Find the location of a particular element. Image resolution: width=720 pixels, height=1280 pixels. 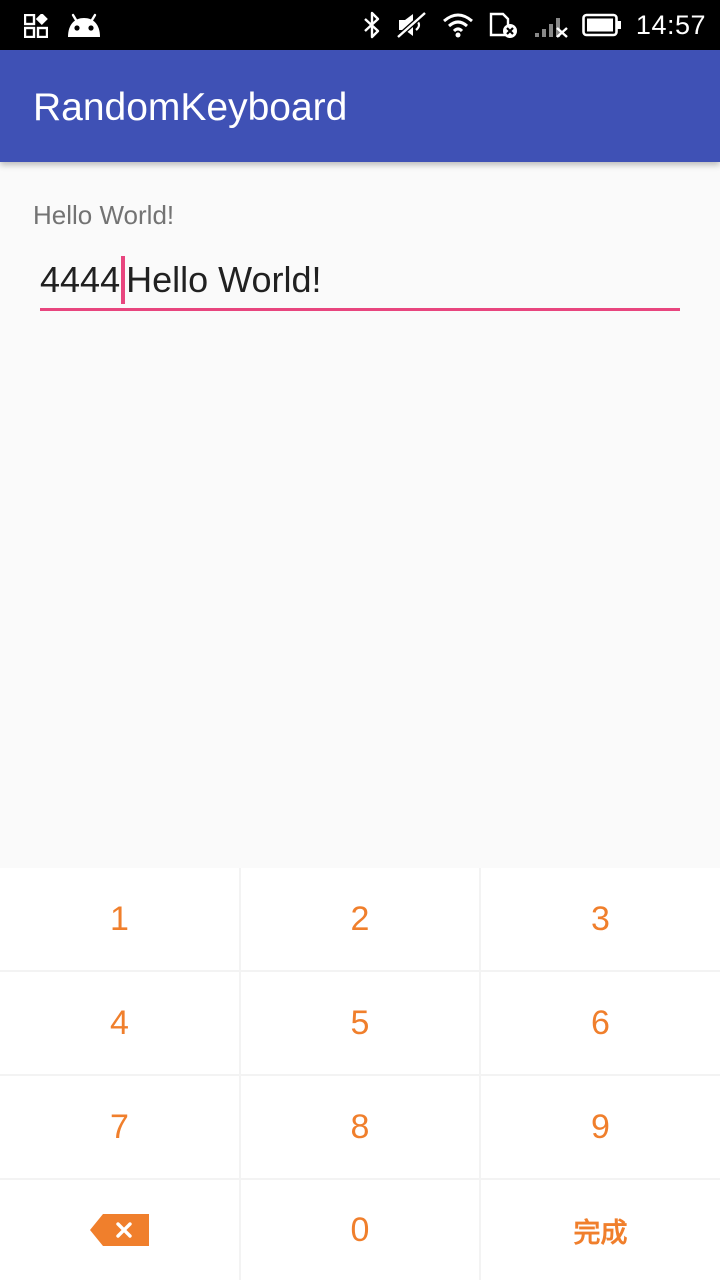

bluetooth-icon is located at coordinates (372, 25).